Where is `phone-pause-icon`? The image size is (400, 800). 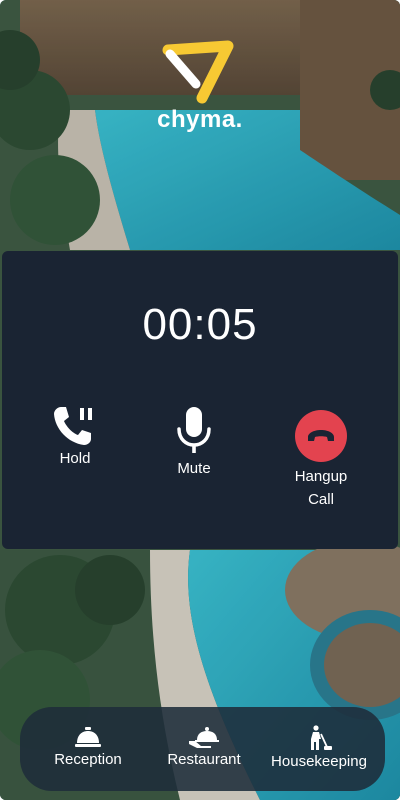
phone-pause-icon is located at coordinates (73, 426).